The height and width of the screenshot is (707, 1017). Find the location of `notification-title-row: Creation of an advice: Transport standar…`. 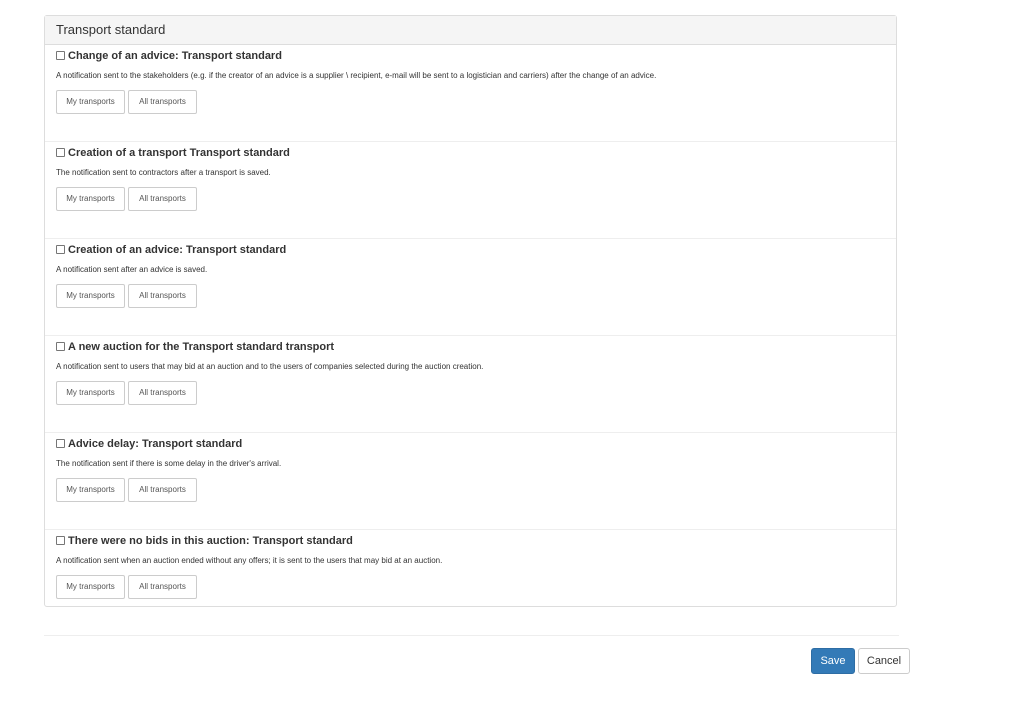

notification-title-row: Creation of an advice: Transport standar… is located at coordinates (171, 250).